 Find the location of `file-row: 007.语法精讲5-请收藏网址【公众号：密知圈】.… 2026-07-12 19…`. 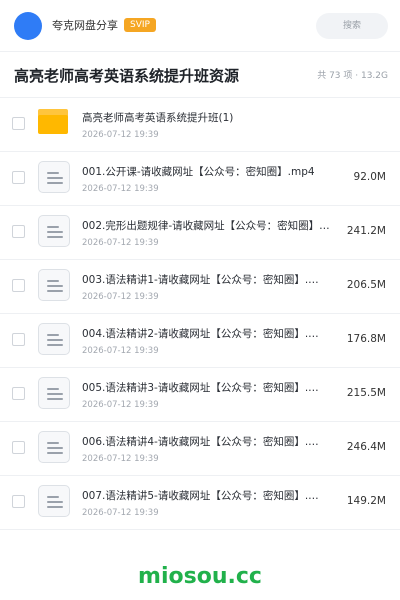

file-row: 007.语法精讲5-请收藏网址【公众号：密知圈】.… 2026-07-12 19… is located at coordinates (200, 503).